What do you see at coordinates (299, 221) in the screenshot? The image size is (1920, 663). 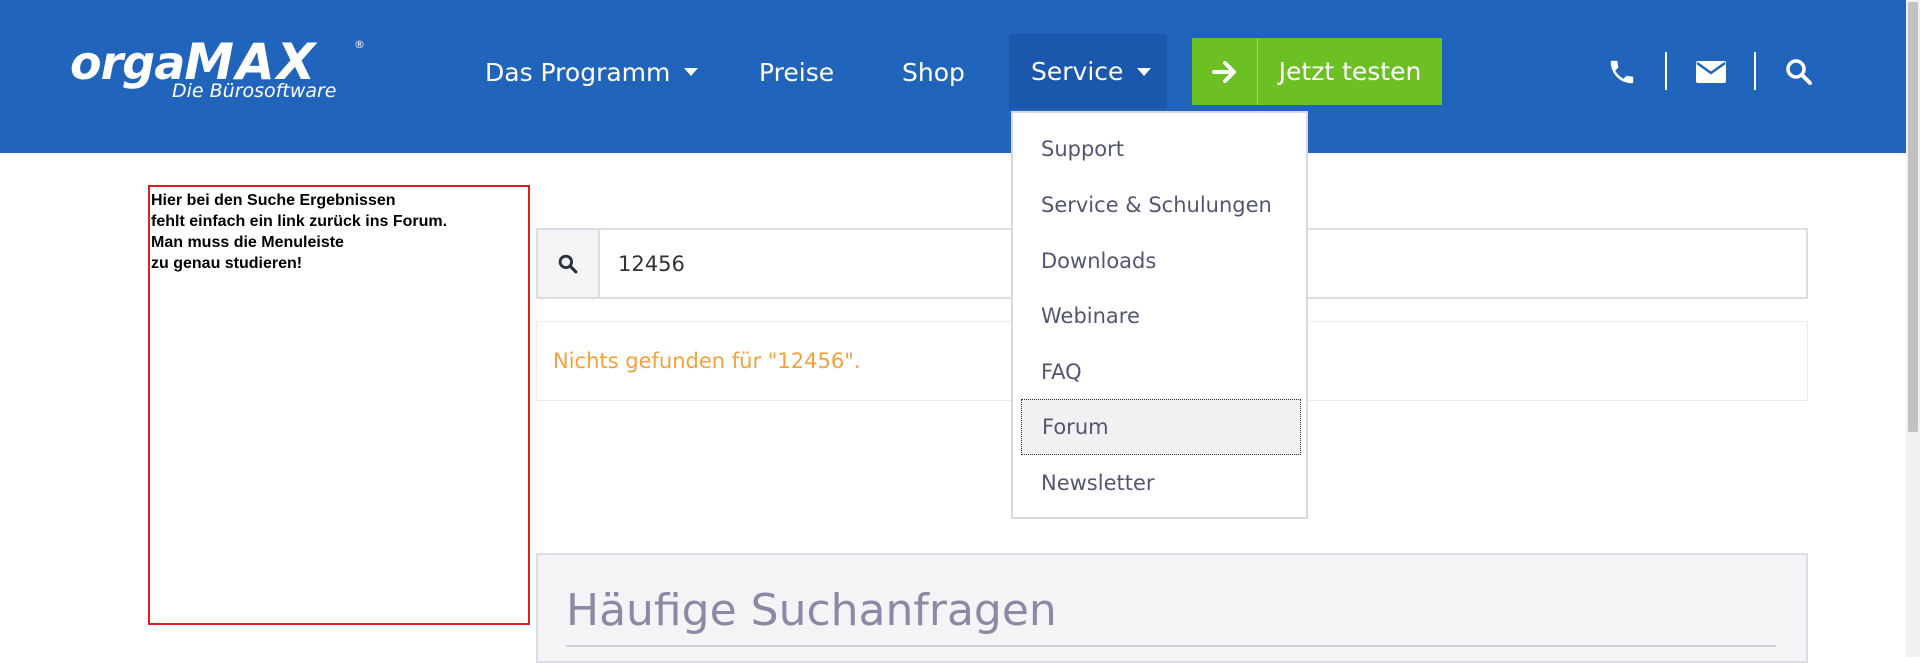 I see `annotation-line: fehlt einfach ein link zurück ins Forum.` at bounding box center [299, 221].